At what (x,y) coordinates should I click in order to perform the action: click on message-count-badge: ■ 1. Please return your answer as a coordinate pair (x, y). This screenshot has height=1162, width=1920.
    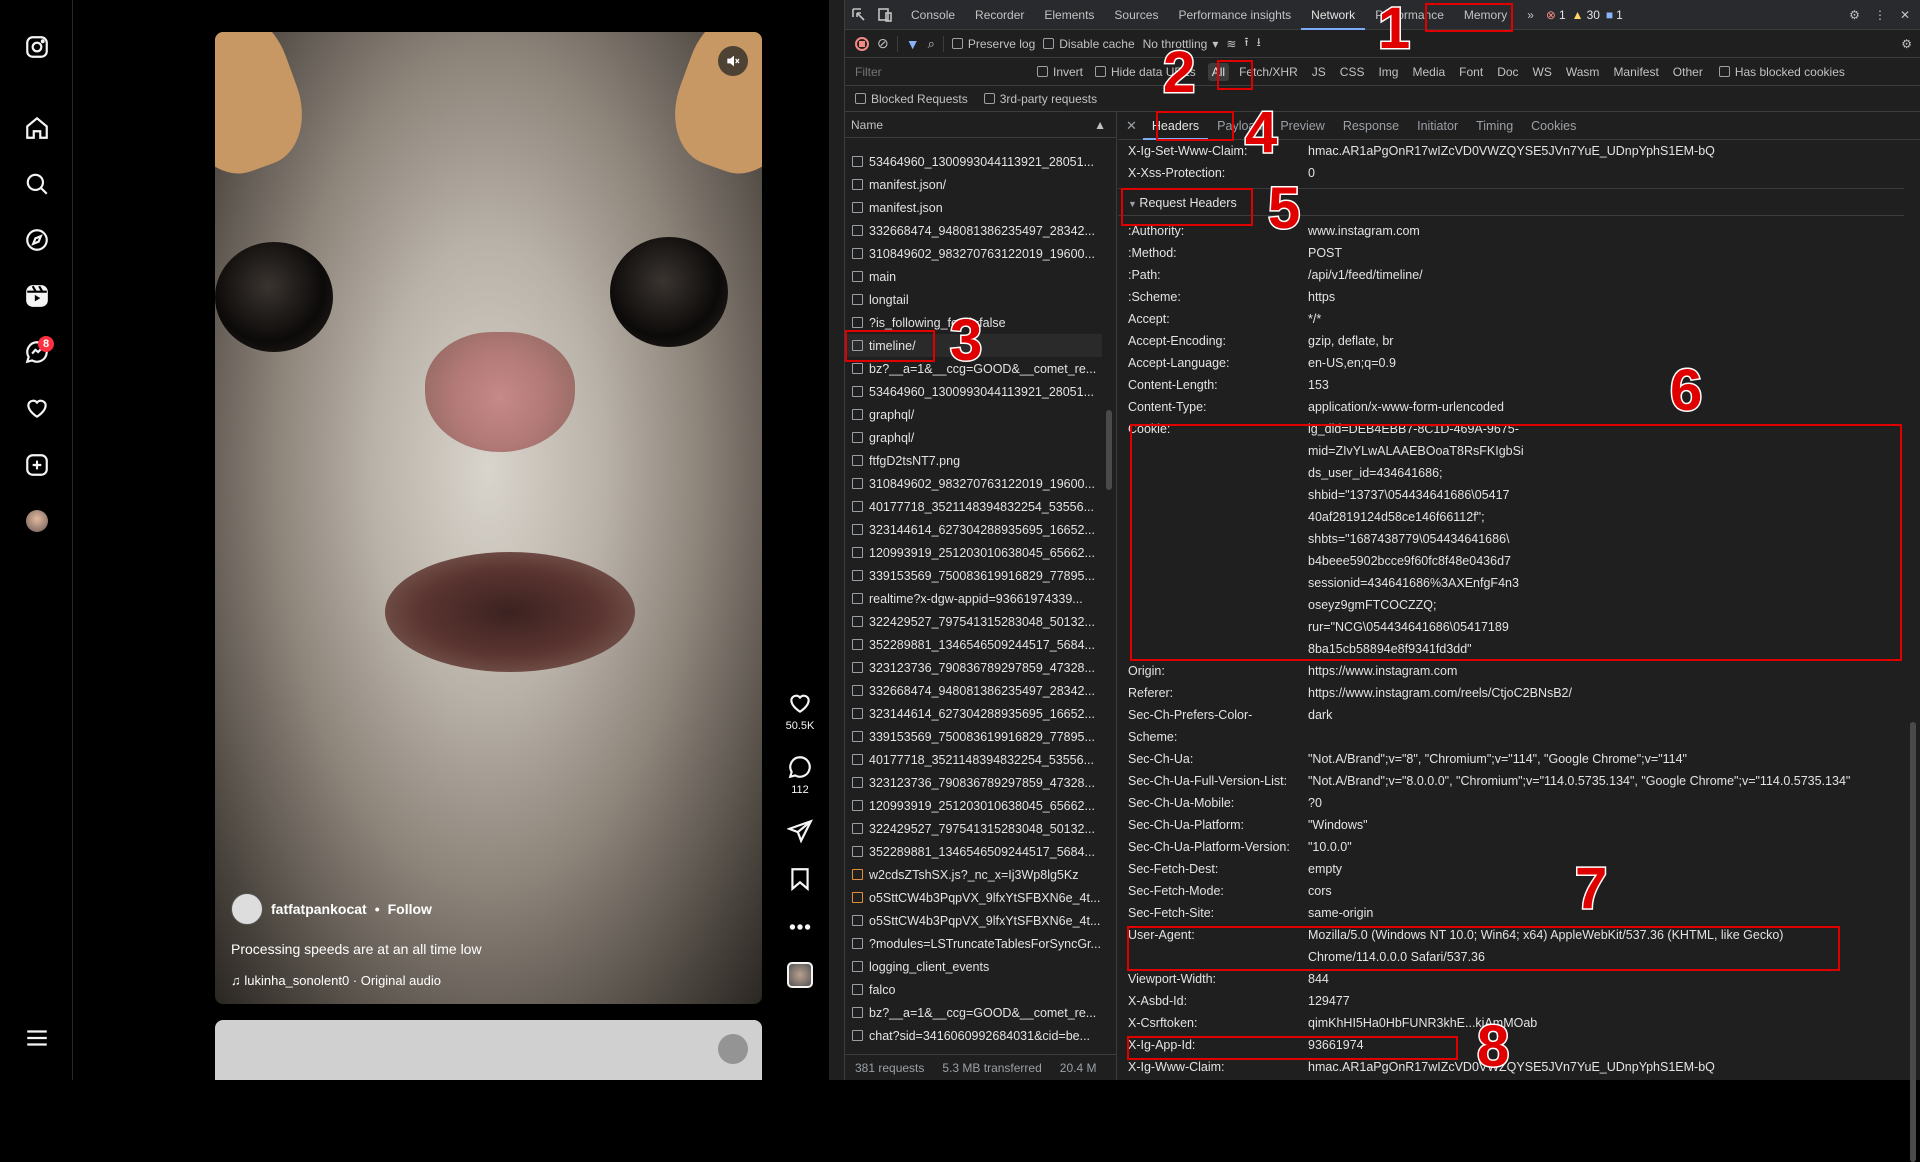
    Looking at the image, I should click on (1614, 15).